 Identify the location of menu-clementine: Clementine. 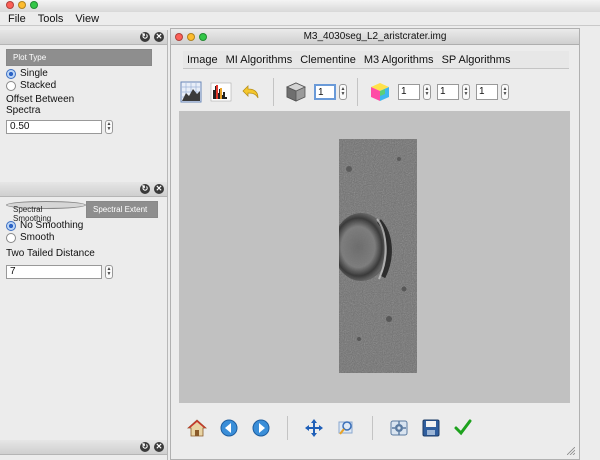
(328, 60).